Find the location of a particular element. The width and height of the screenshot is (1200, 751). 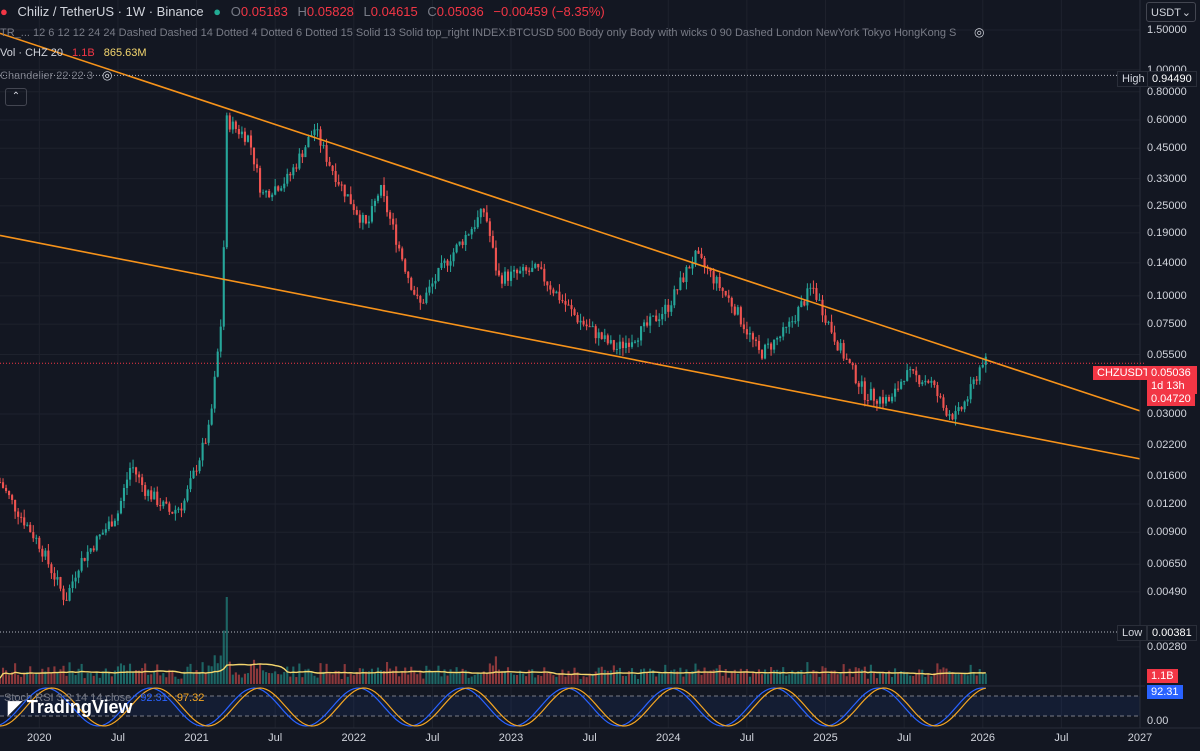

volume-legend: Vol · CHZ 20 1.1B 865.63M is located at coordinates (76, 53).